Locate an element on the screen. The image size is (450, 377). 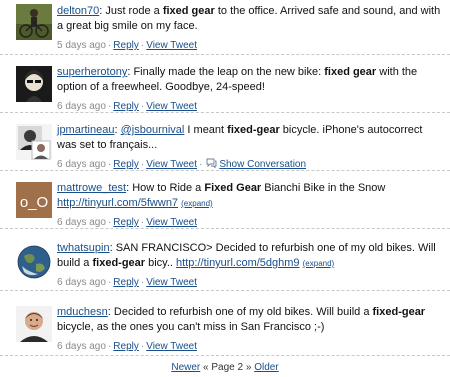
pagination: Newer « Page 2 » Older is located at coordinates (225, 367).